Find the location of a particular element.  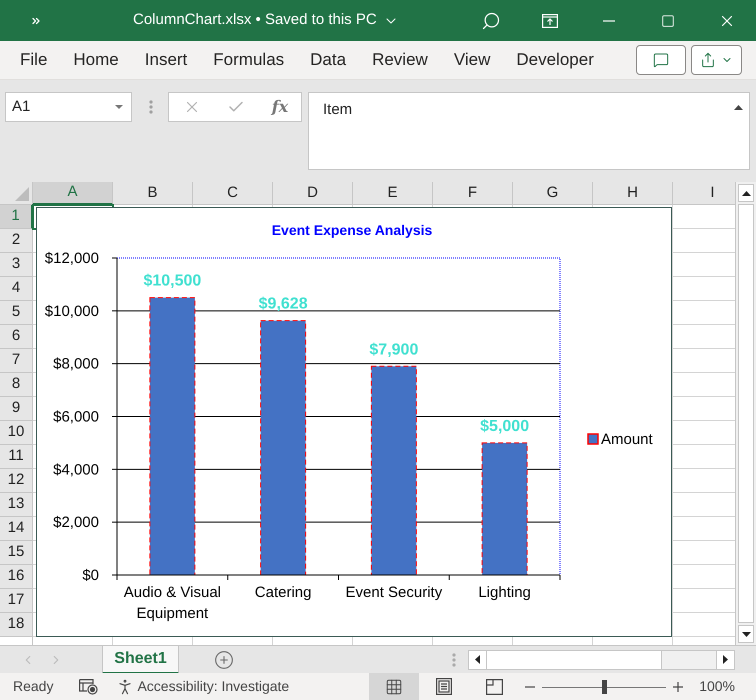

row-header: 3 is located at coordinates (16, 265).